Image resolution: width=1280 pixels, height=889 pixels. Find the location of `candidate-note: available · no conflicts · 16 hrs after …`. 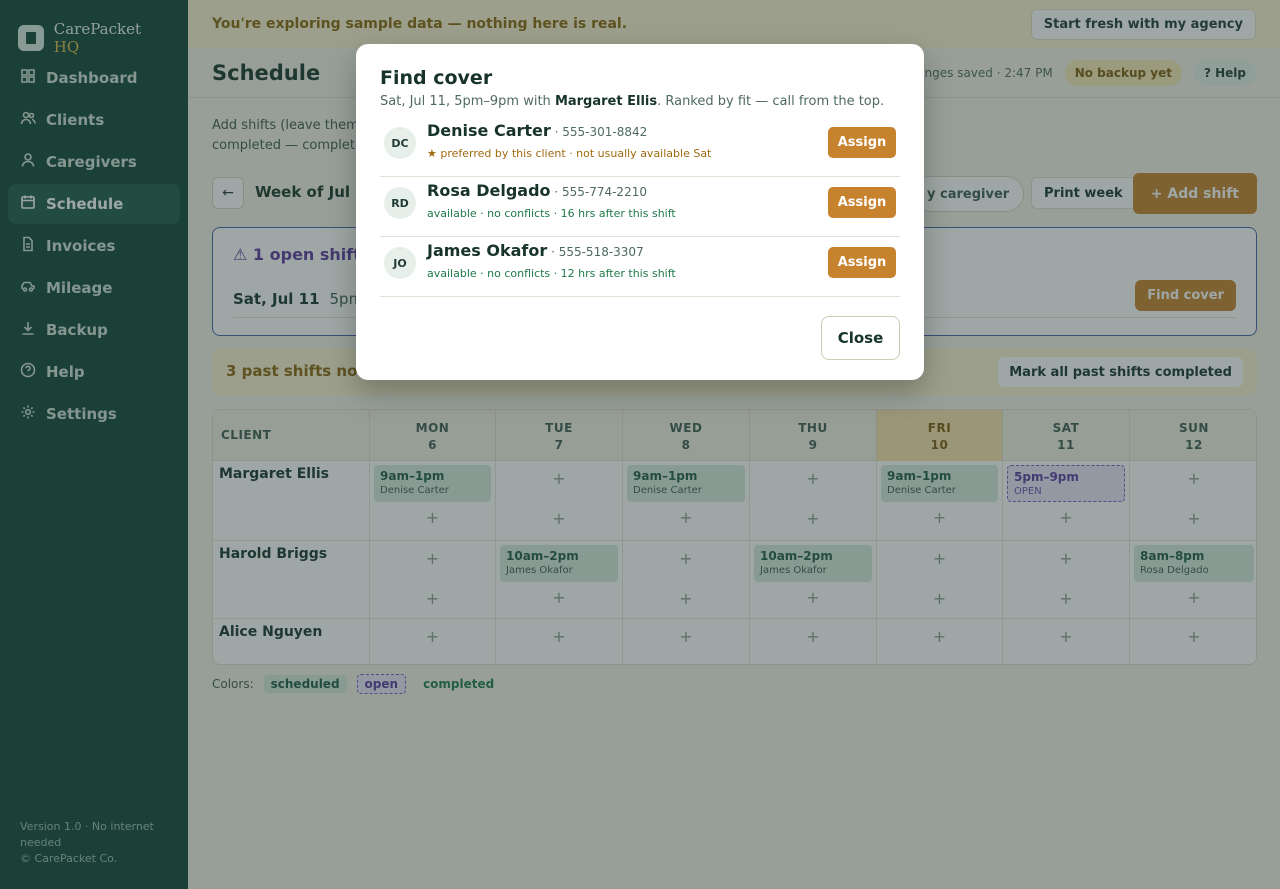

candidate-note: available · no conflicts · 16 hrs after … is located at coordinates (551, 213).